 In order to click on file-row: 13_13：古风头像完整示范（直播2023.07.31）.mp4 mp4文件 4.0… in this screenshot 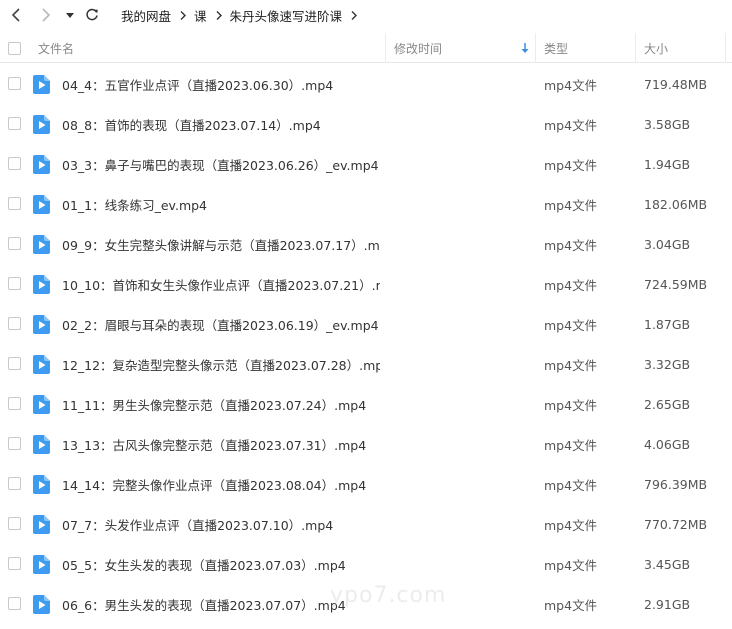, I will do `click(366, 444)`.